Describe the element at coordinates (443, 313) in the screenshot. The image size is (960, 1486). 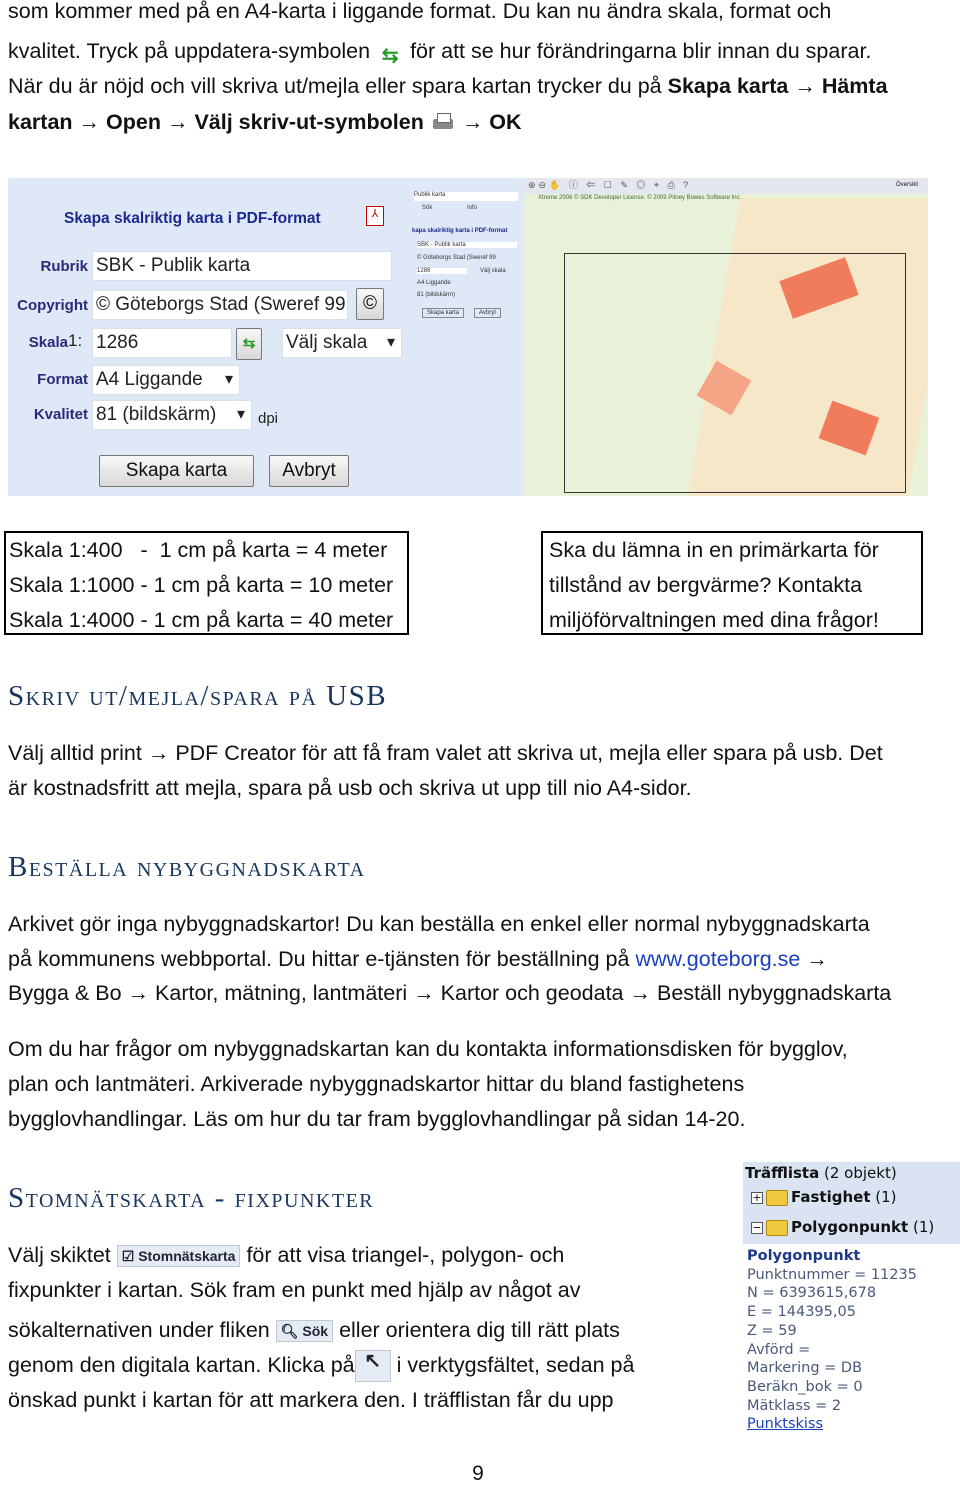
I see `mini-create: Skapa karta` at that location.